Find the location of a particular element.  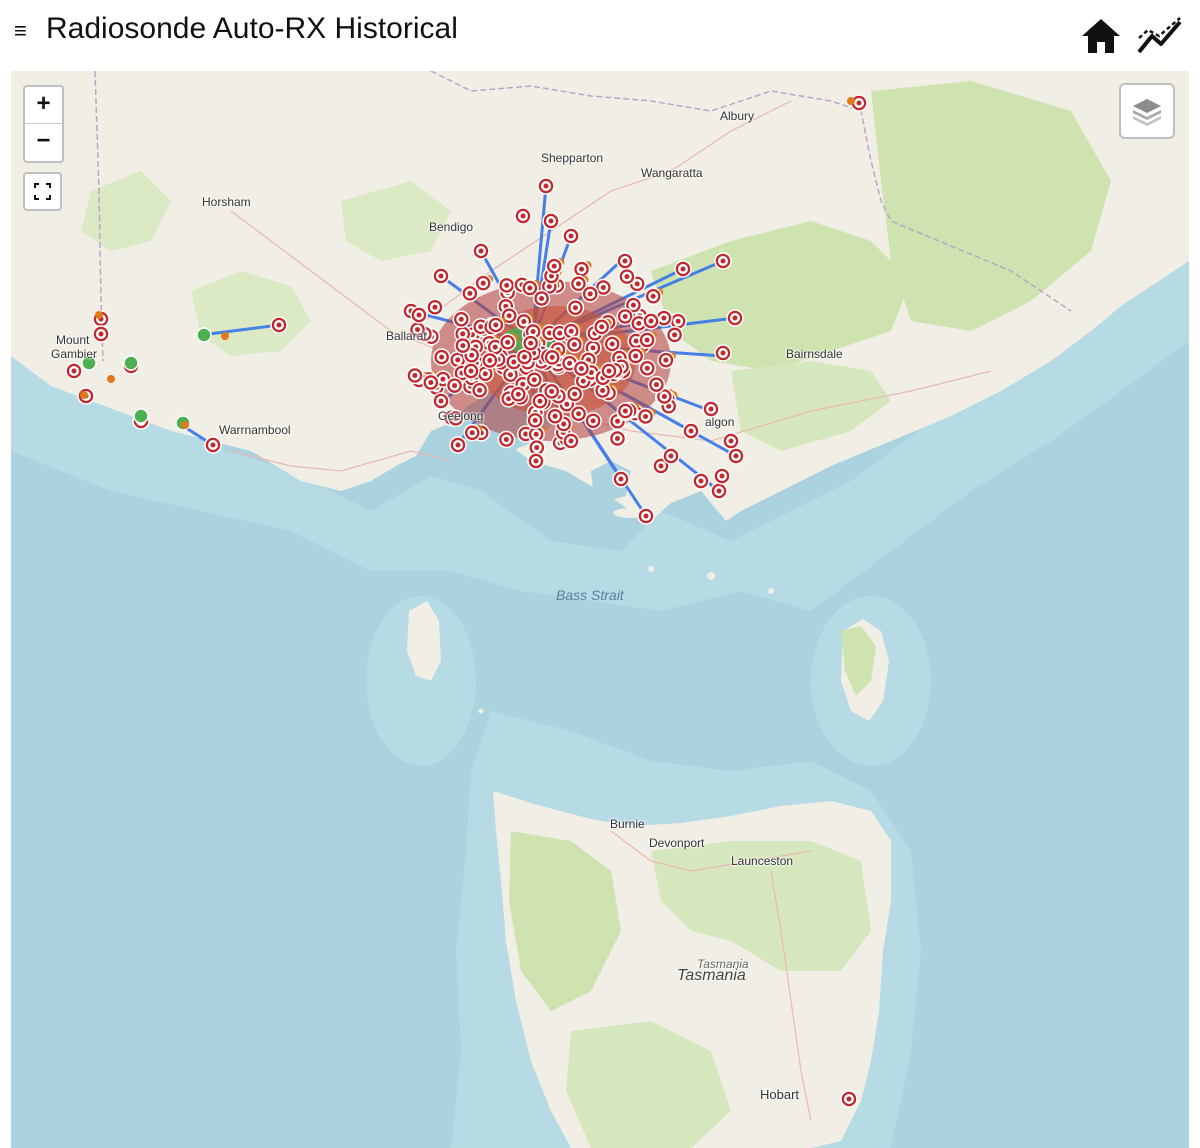

city-label-wangaratta: Wangaratta is located at coordinates (672, 173).